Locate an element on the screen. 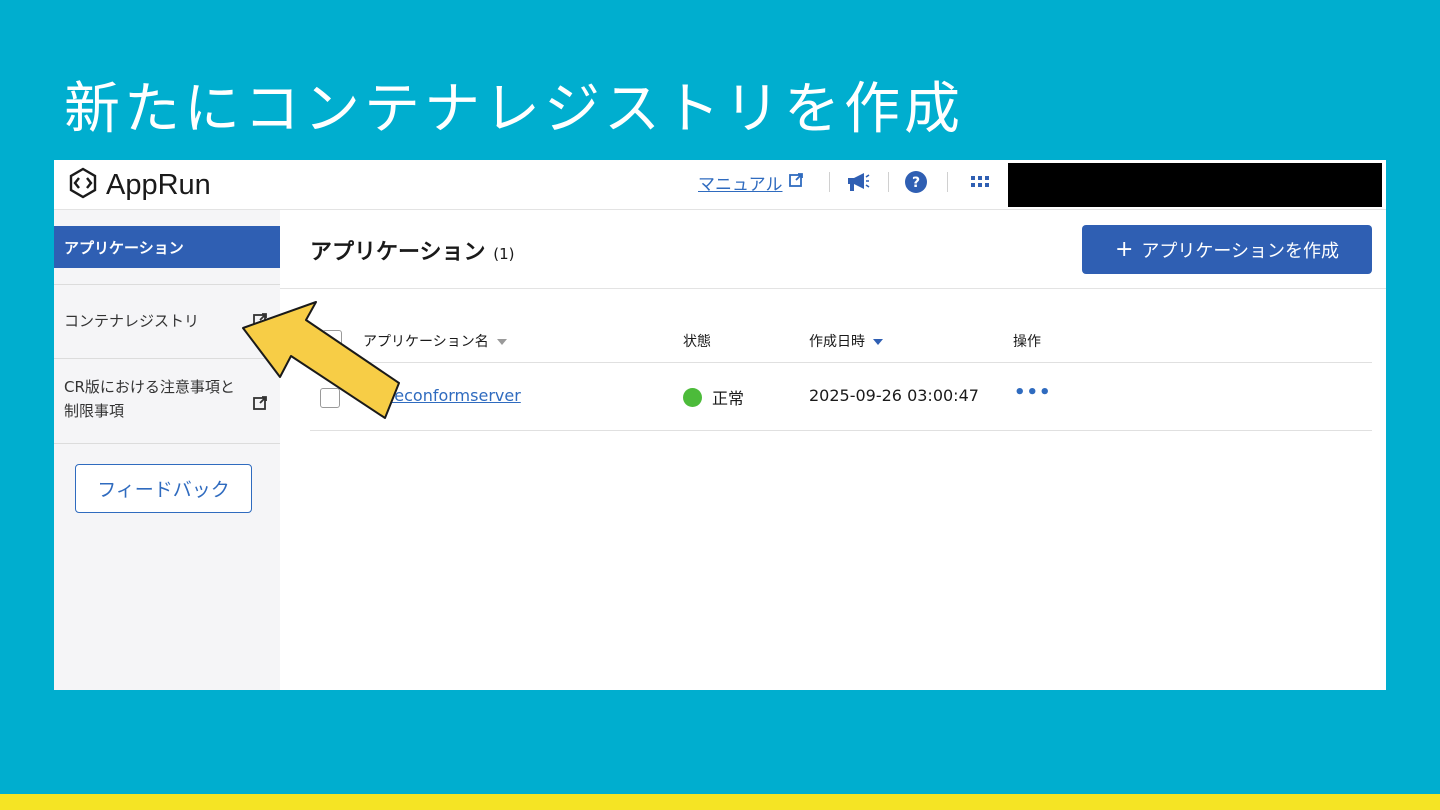 Image resolution: width=1440 pixels, height=810 pixels. apps-grid-icon is located at coordinates (980, 182).